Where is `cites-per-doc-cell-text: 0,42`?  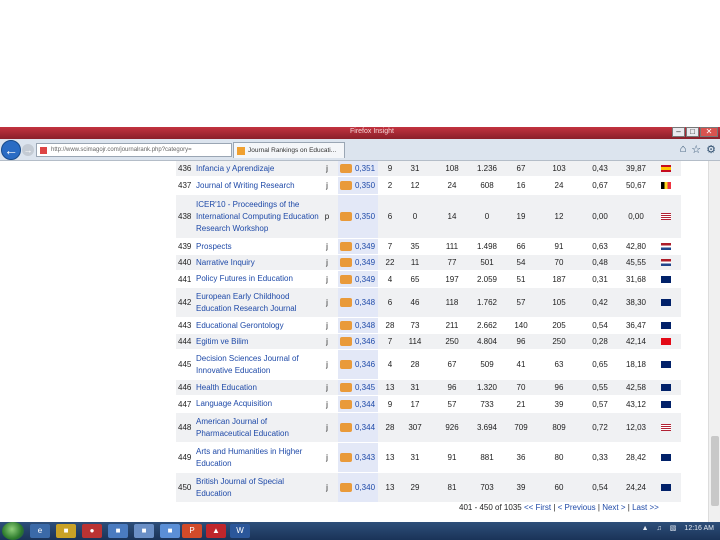 cites-per-doc-cell-text: 0,42 is located at coordinates (600, 302).